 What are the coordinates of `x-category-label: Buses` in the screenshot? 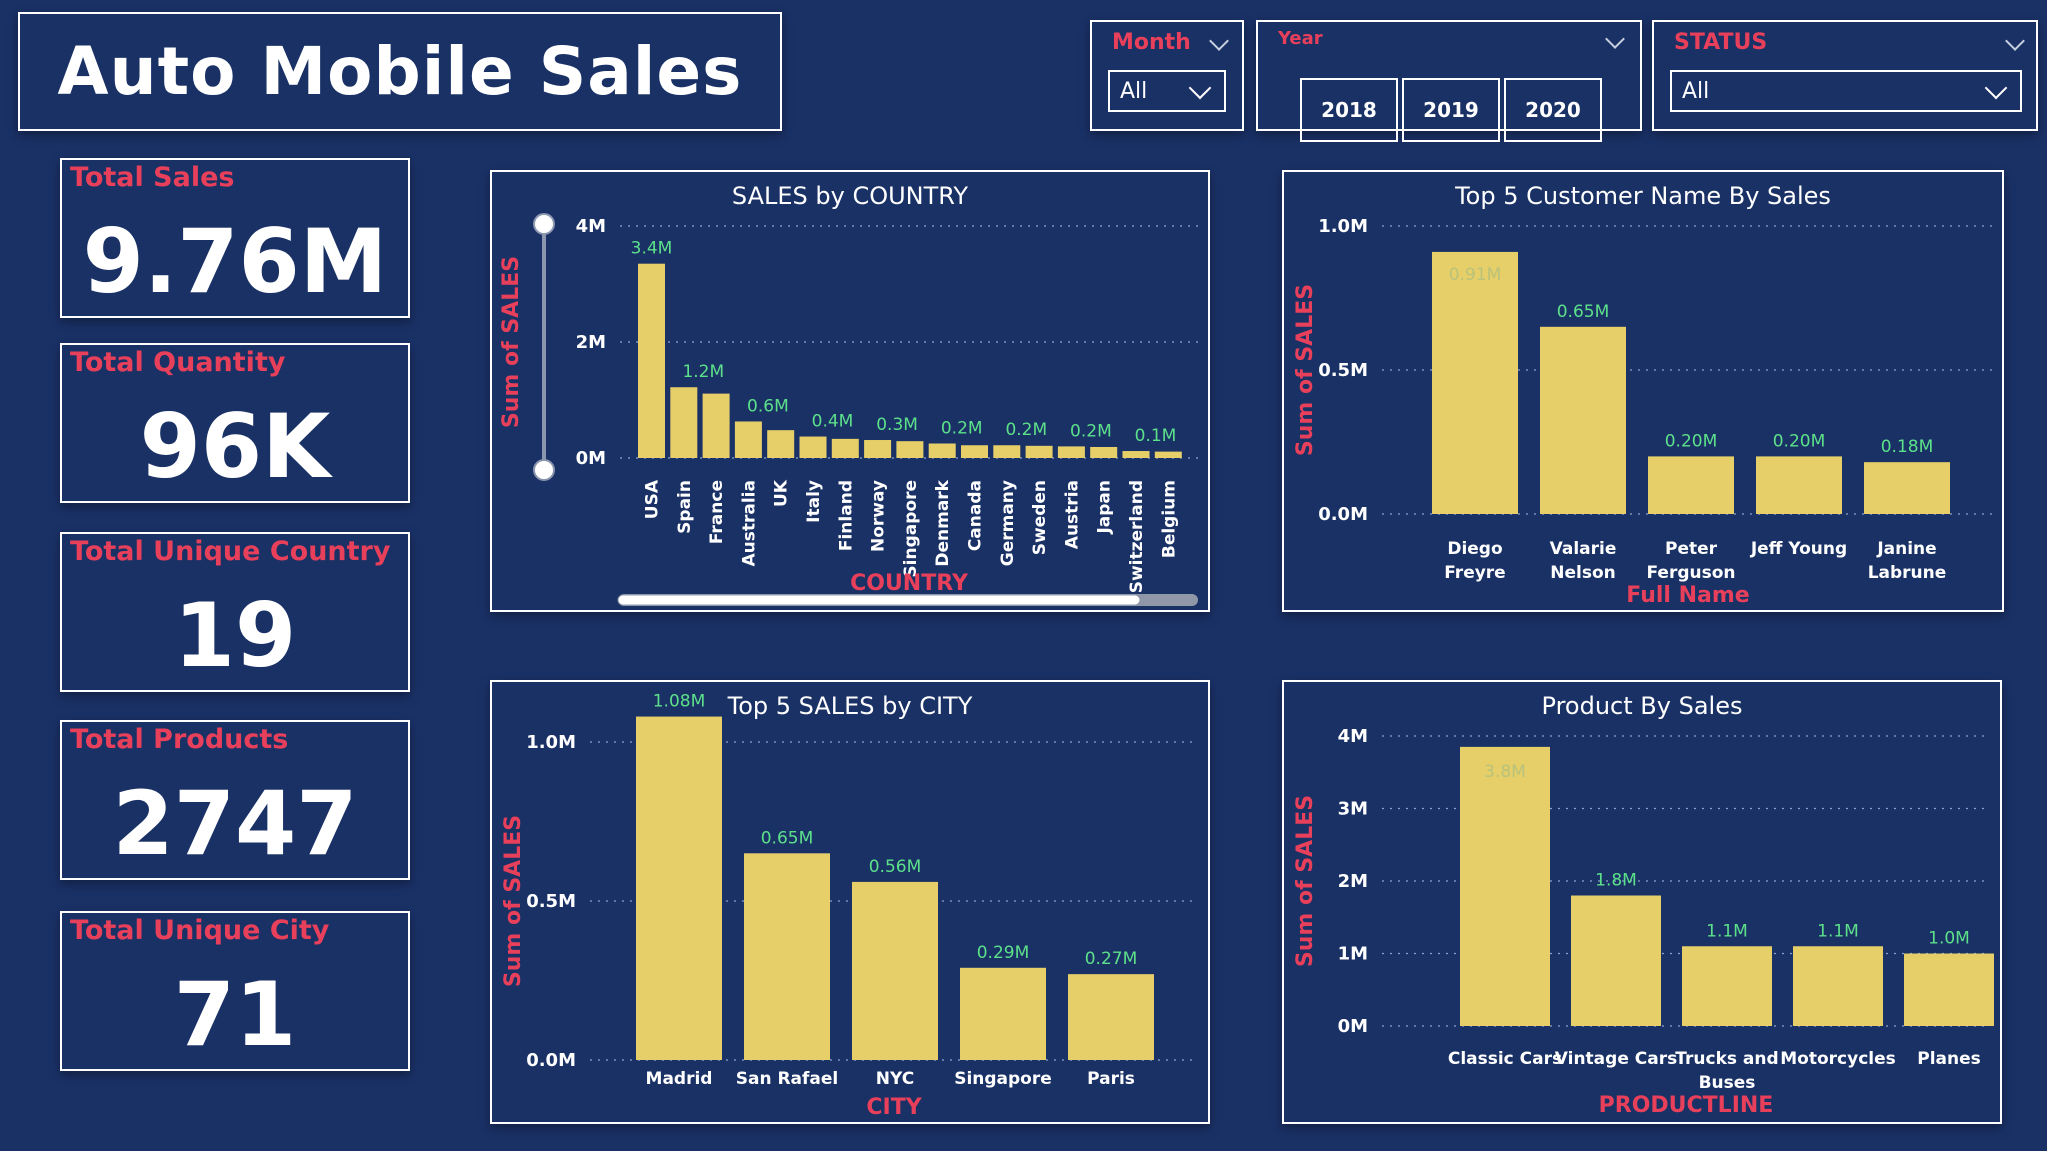 It's located at (1727, 1083).